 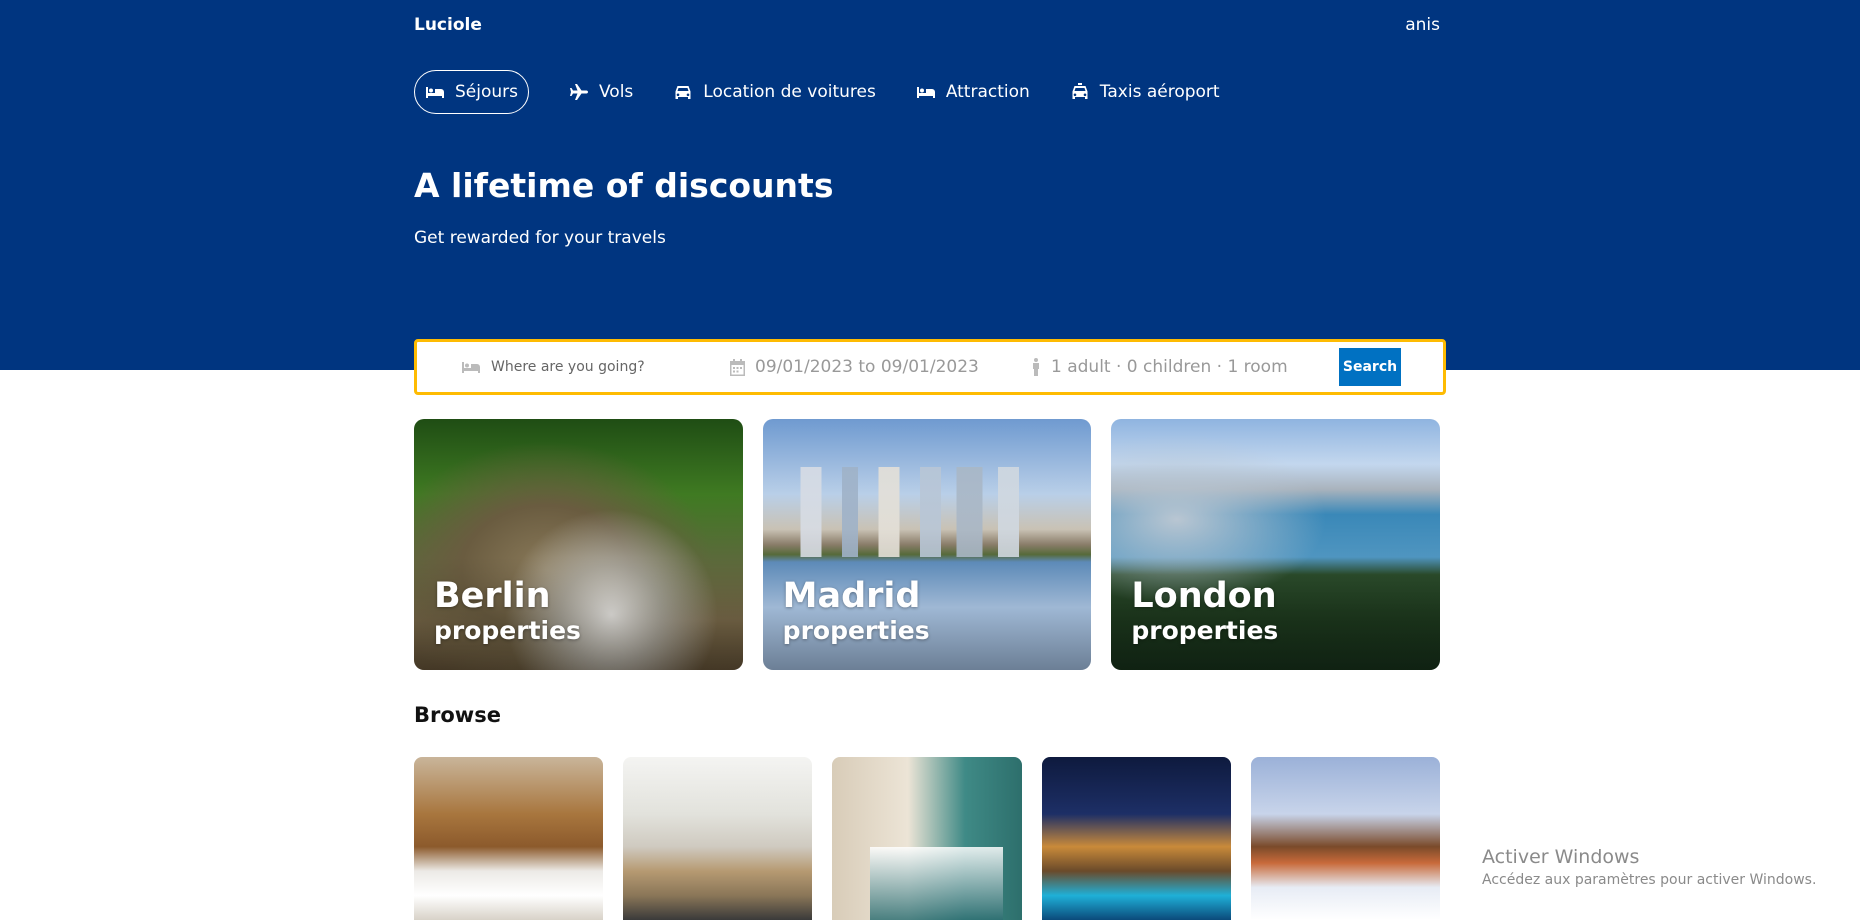 I want to click on featured-card-berlin: Berlin properties, so click(x=578, y=544).